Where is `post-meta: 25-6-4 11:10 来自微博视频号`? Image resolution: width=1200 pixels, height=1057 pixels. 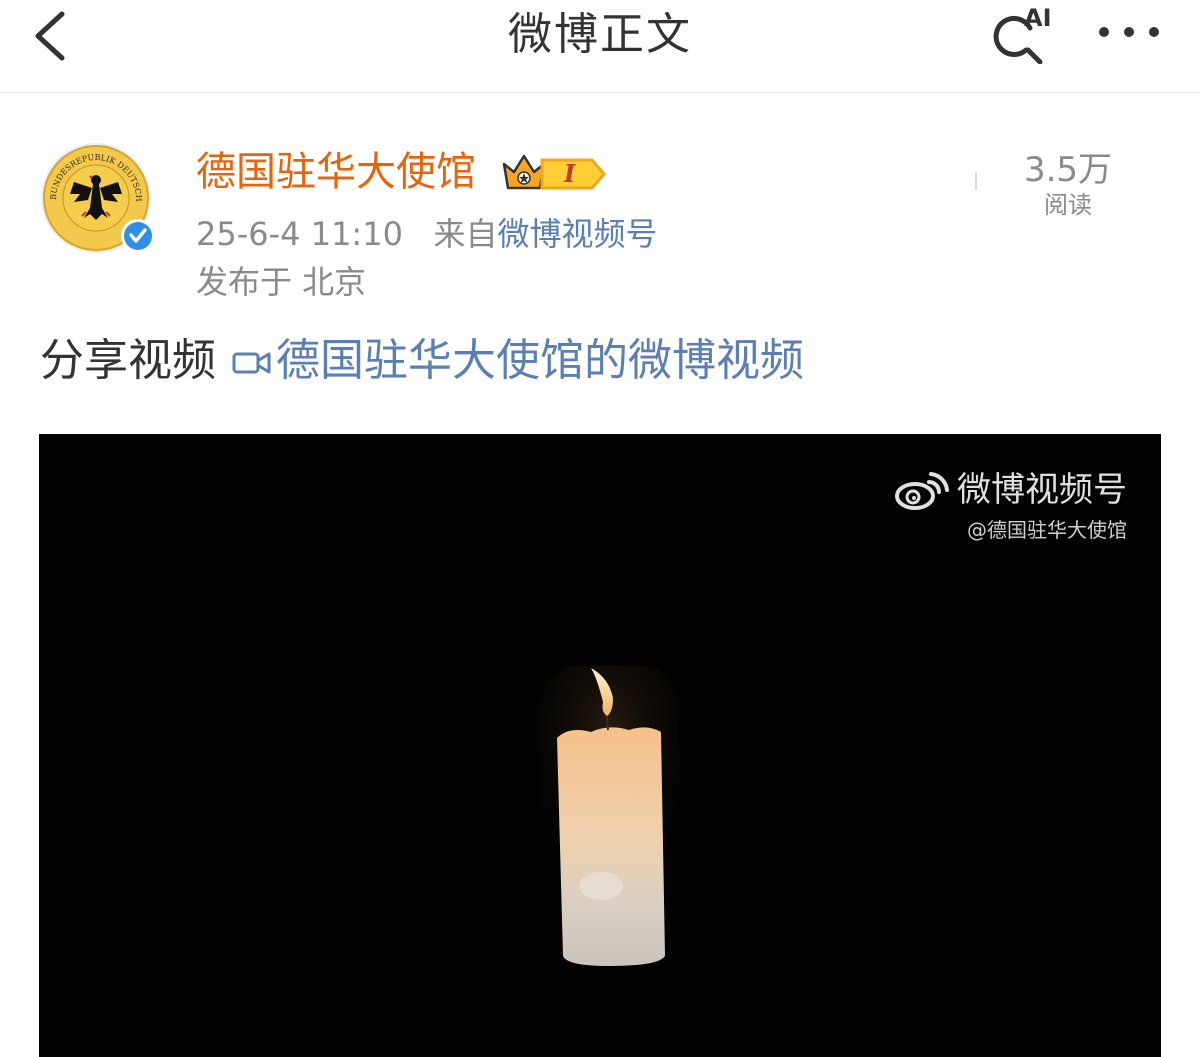
post-meta: 25-6-4 11:10 来自微博视频号 is located at coordinates (426, 234).